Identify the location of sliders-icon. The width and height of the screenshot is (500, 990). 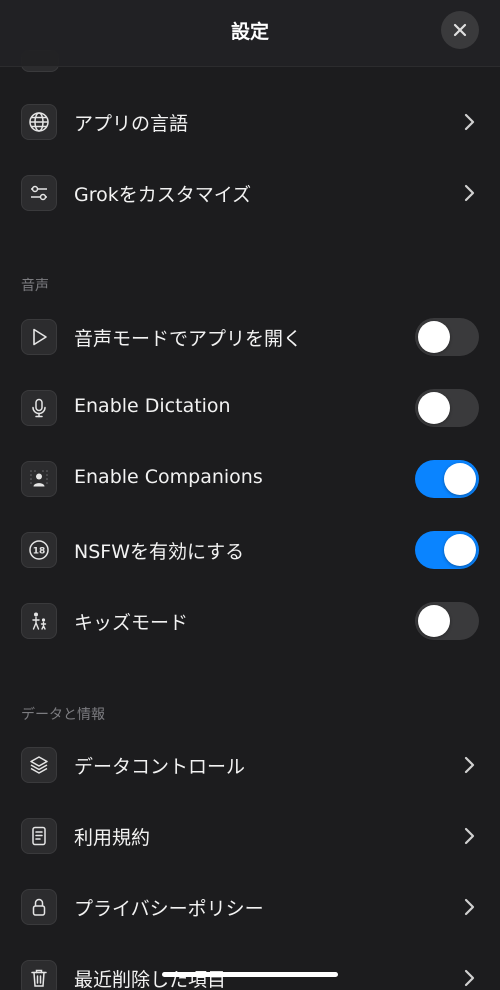
(39, 193).